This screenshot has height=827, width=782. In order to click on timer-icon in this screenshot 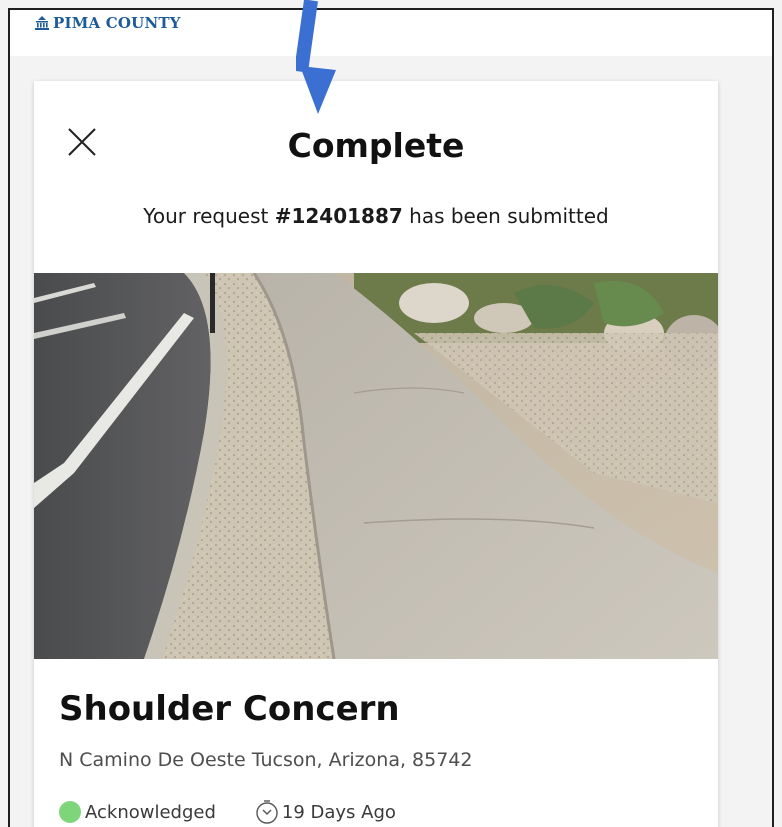, I will do `click(267, 812)`.